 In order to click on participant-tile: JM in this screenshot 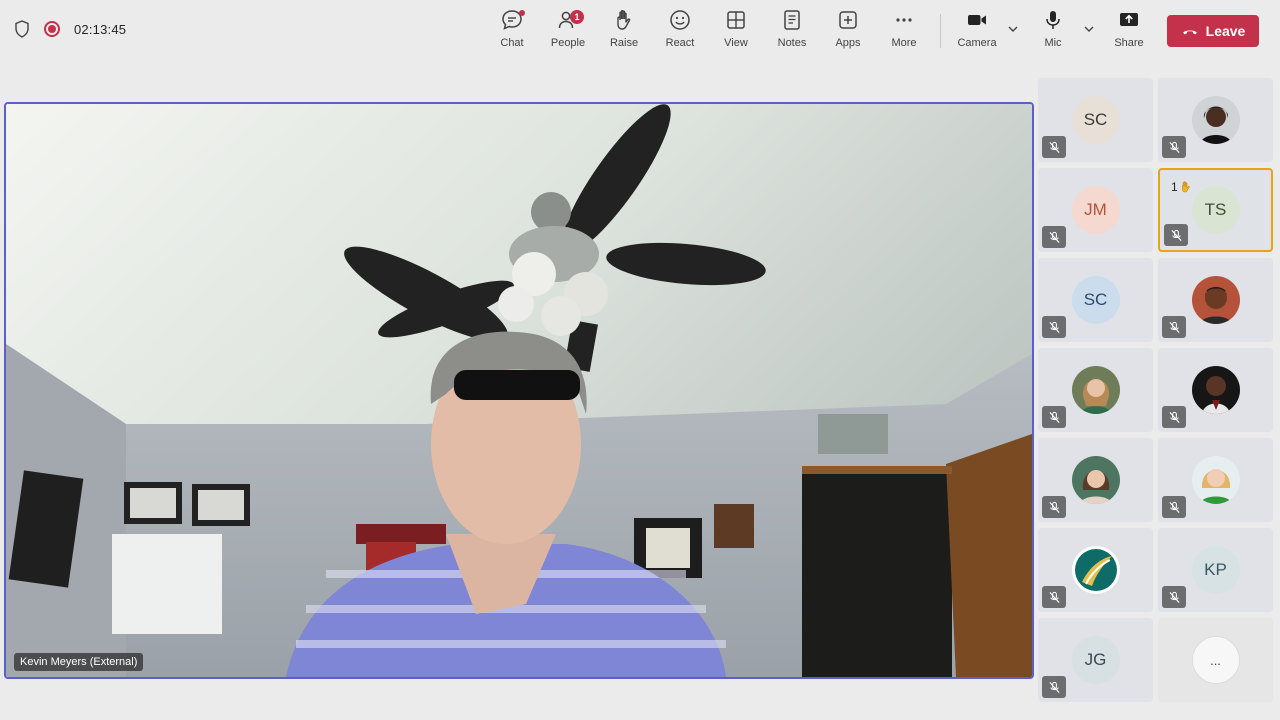, I will do `click(1095, 210)`.